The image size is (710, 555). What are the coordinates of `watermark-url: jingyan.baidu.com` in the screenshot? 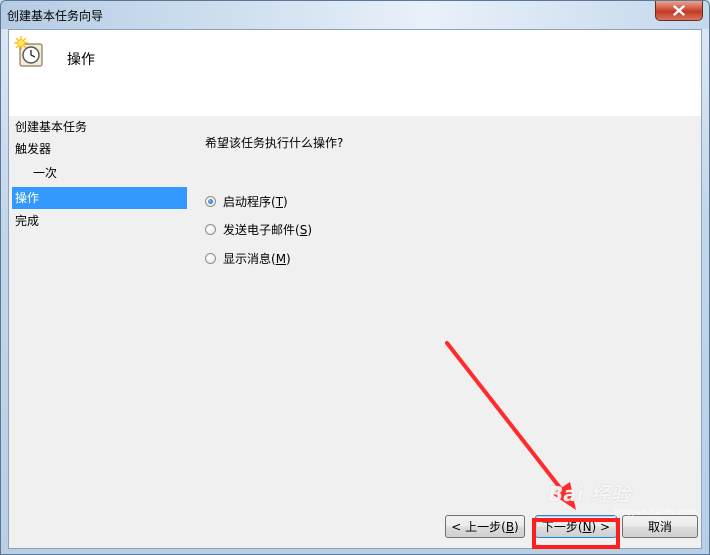 It's located at (656, 513).